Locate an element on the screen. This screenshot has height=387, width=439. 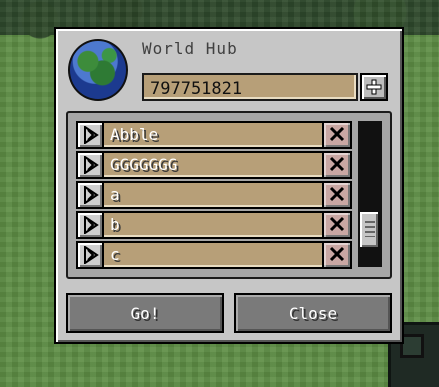
world-name: Abble is located at coordinates (213, 135).